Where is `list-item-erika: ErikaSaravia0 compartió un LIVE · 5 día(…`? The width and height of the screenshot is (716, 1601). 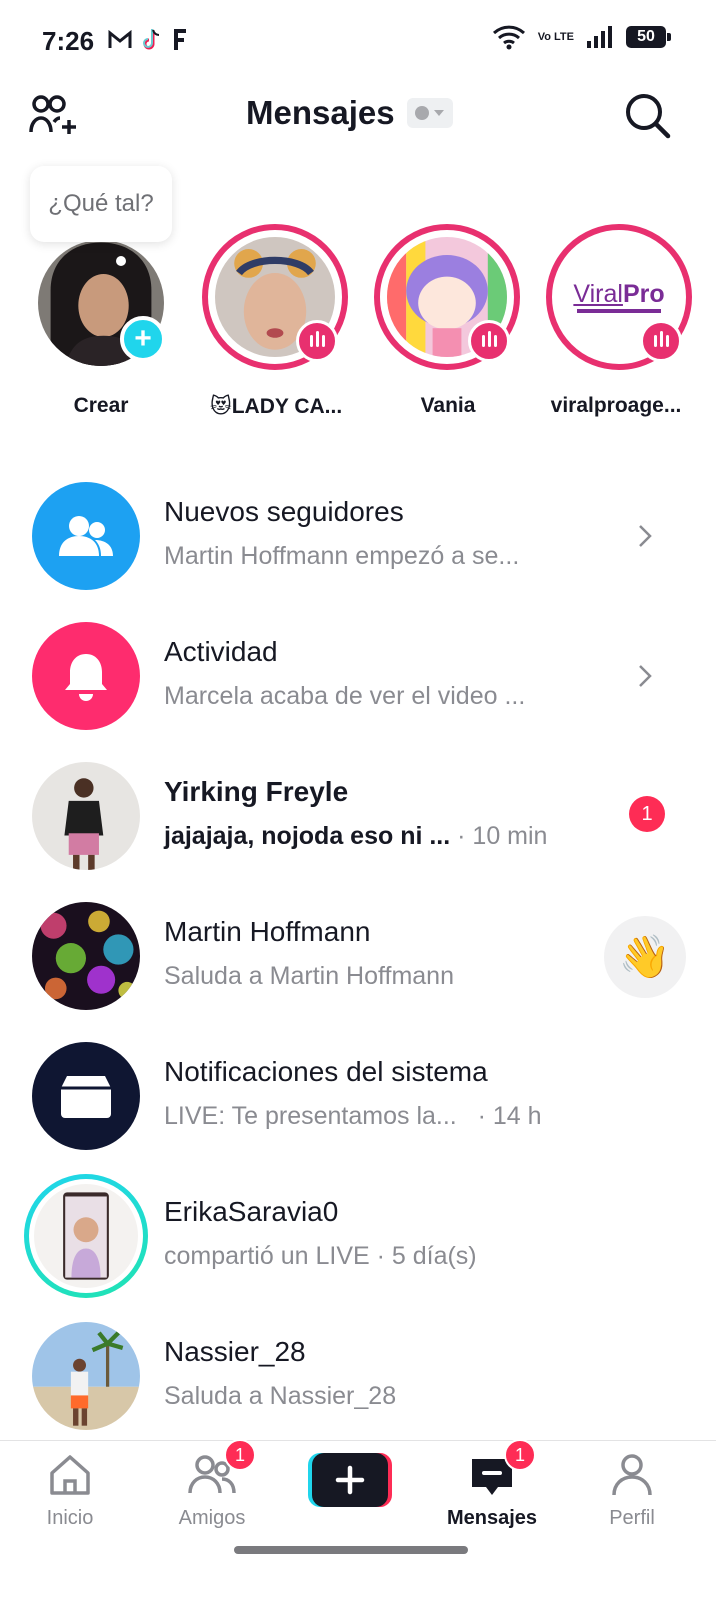 list-item-erika: ErikaSaravia0 compartió un LIVE · 5 día(… is located at coordinates (358, 1236).